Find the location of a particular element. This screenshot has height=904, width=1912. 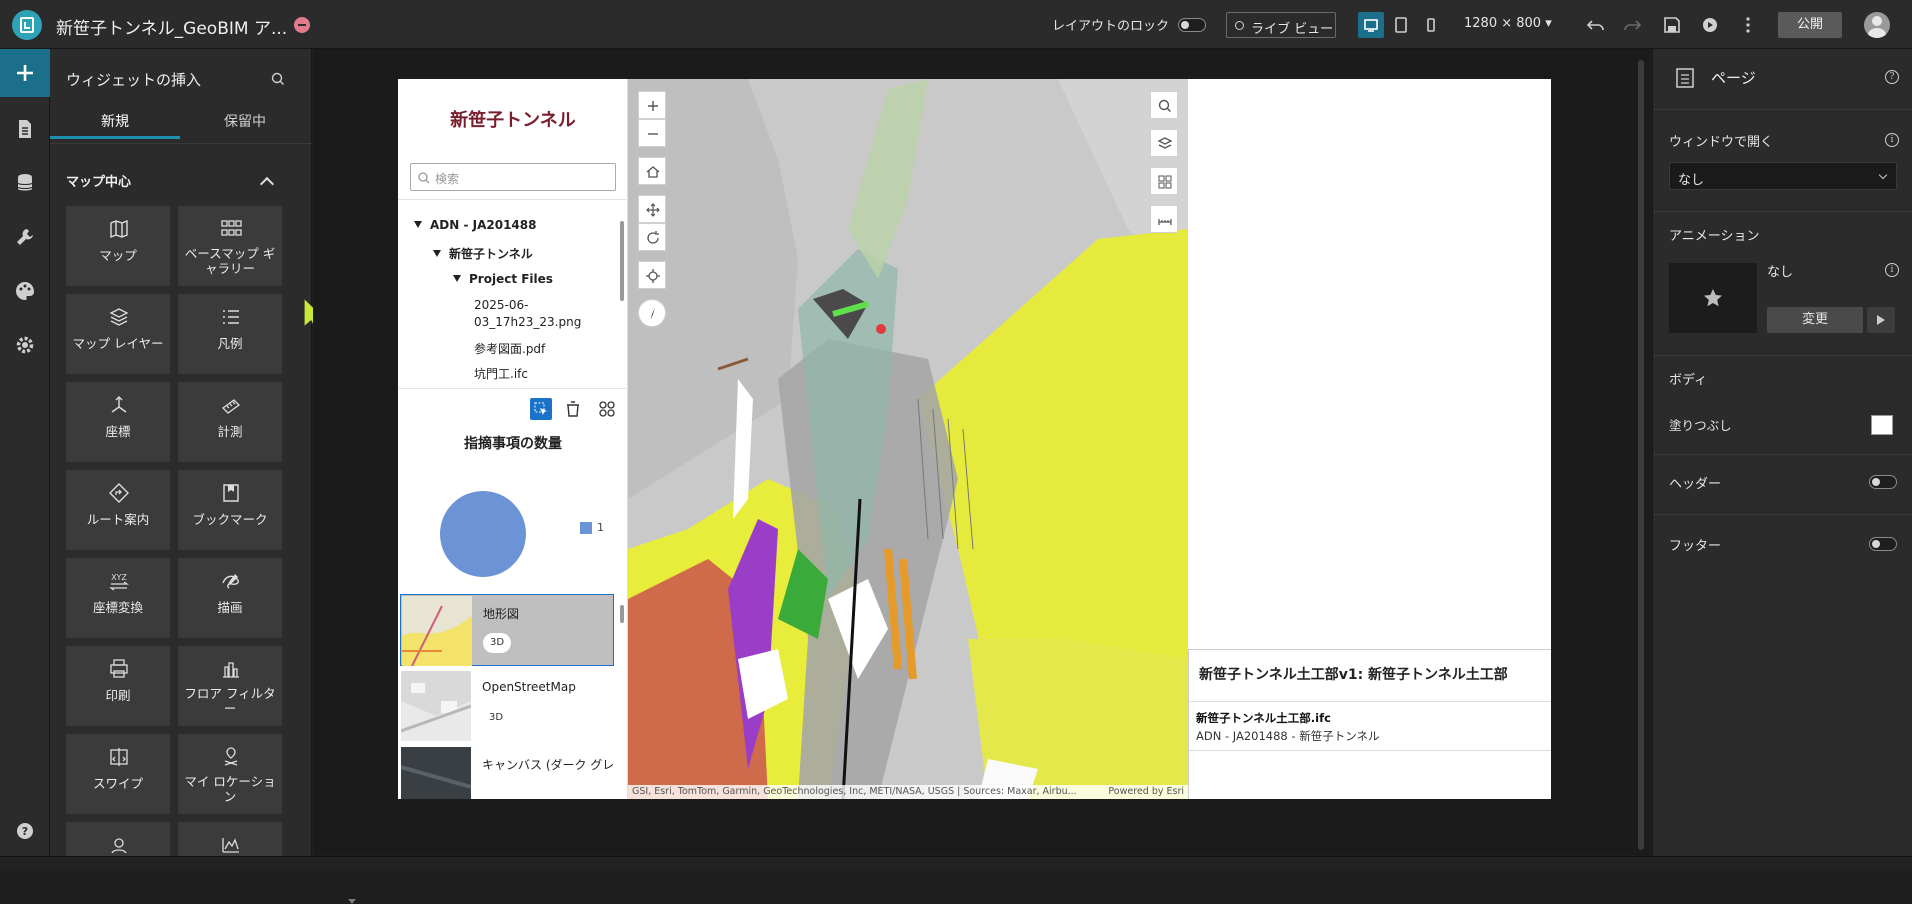

tab-new: 新規 is located at coordinates (115, 125).